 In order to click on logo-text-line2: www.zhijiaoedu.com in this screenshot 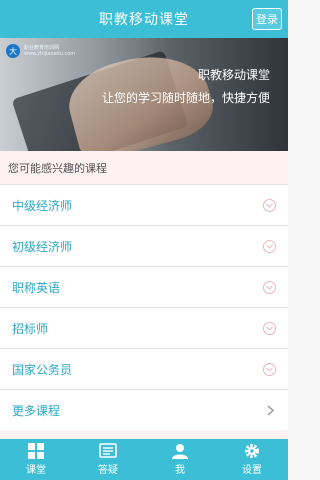, I will do `click(50, 54)`.